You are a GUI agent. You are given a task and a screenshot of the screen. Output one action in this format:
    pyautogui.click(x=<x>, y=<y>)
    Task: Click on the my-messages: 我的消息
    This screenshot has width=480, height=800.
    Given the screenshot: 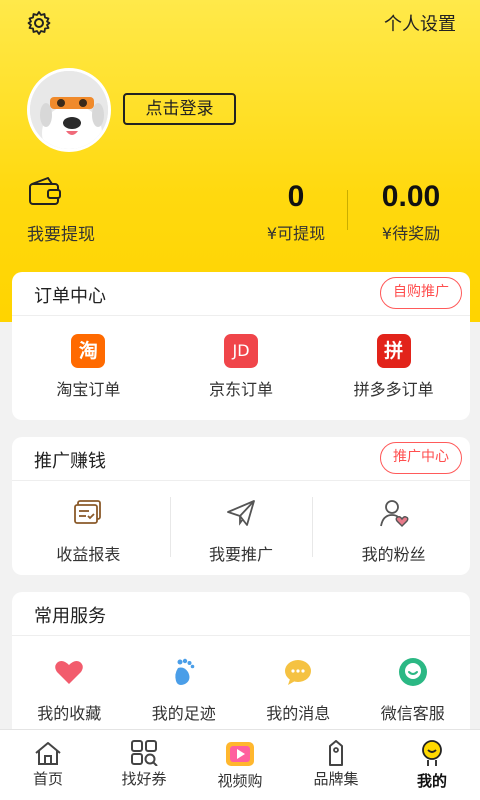 What is the action you would take?
    pyautogui.click(x=298, y=690)
    